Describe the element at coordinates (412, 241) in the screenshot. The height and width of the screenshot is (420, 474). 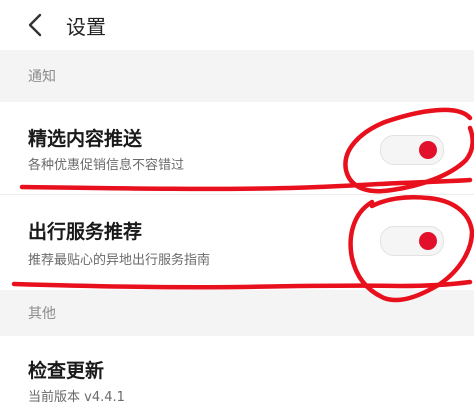
I see `travel-service-toggle` at that location.